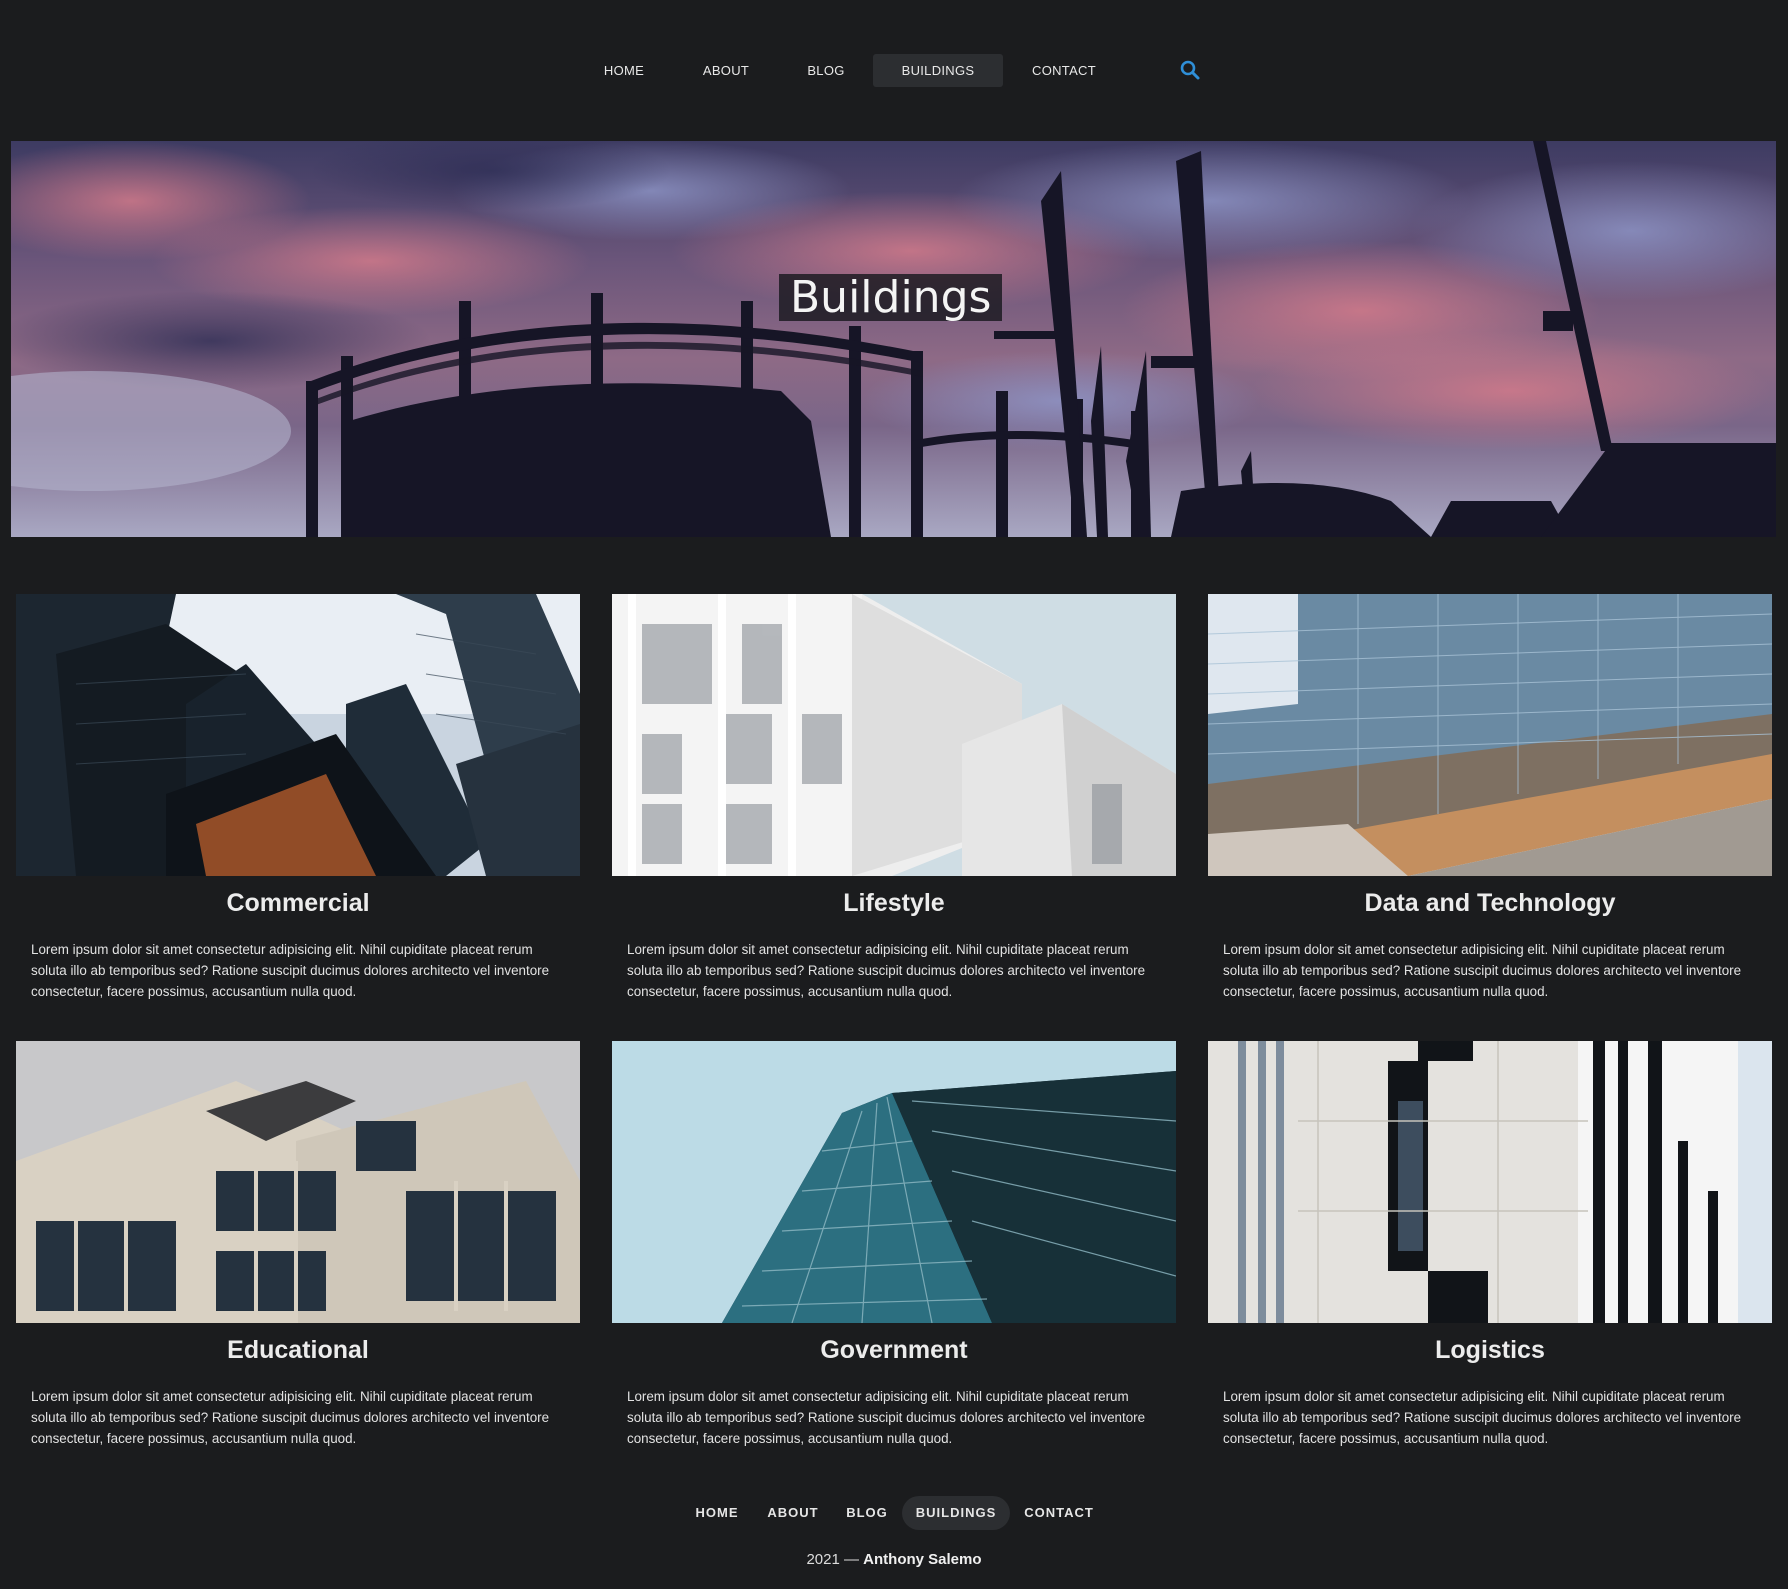 The width and height of the screenshot is (1788, 1589). Describe the element at coordinates (938, 70) in the screenshot. I see `nav-buildings-link: BUILDINGS` at that location.